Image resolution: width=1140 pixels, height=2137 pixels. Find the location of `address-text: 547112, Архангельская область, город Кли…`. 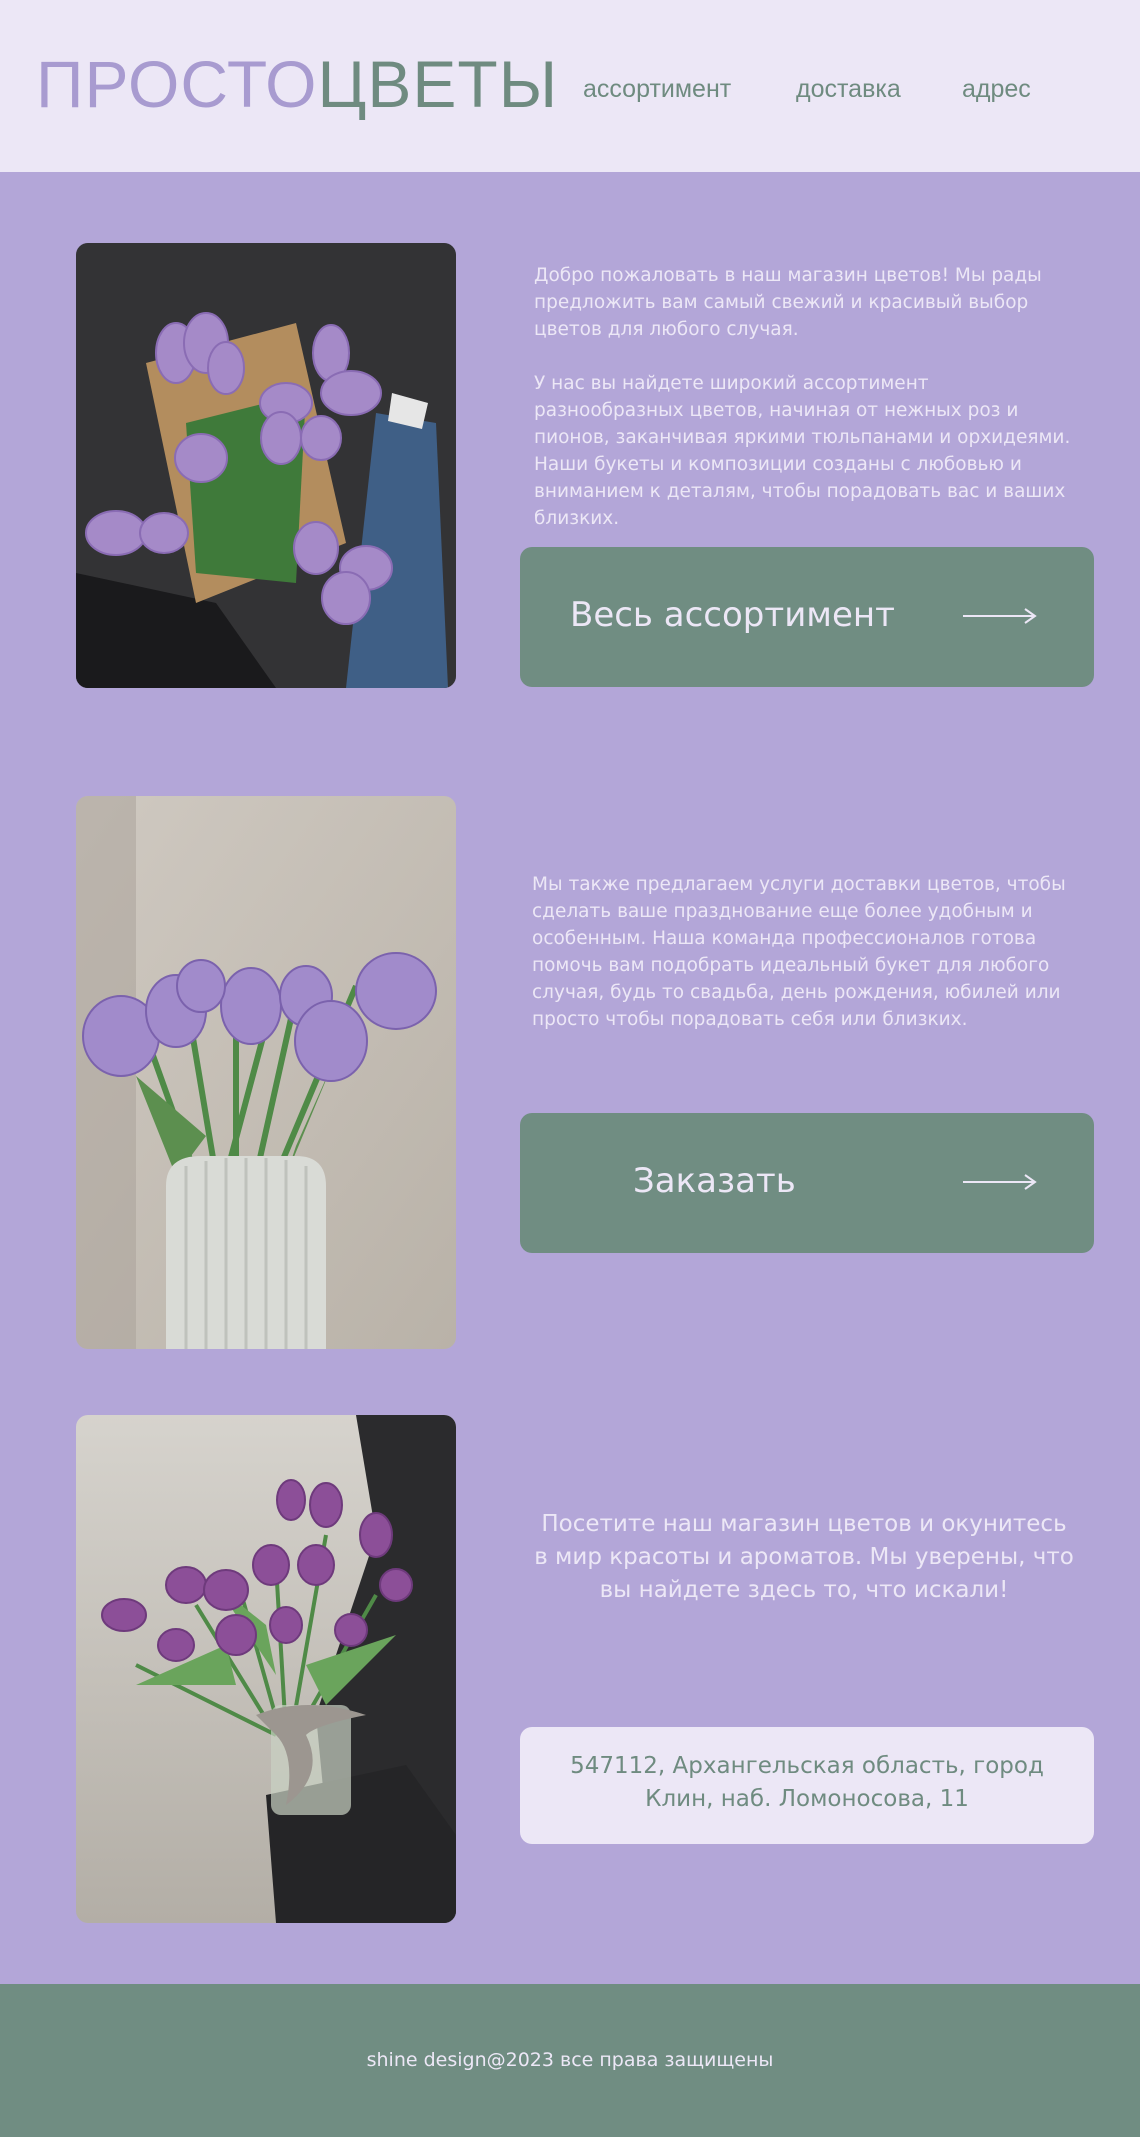

address-text: 547112, Архангельская область, город Кли… is located at coordinates (807, 1782).